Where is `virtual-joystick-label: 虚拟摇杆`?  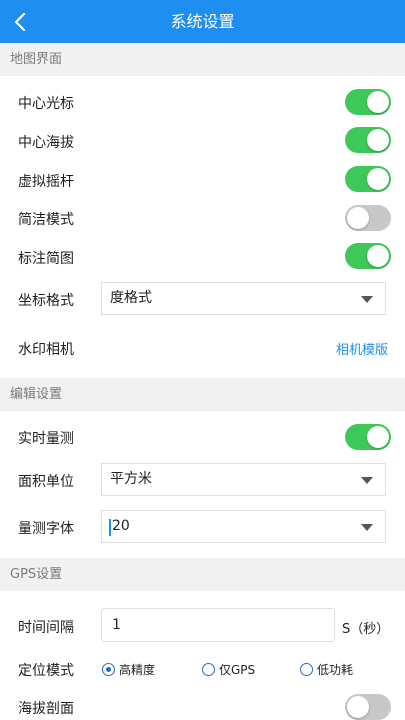 virtual-joystick-label: 虚拟摇杆 is located at coordinates (46, 182).